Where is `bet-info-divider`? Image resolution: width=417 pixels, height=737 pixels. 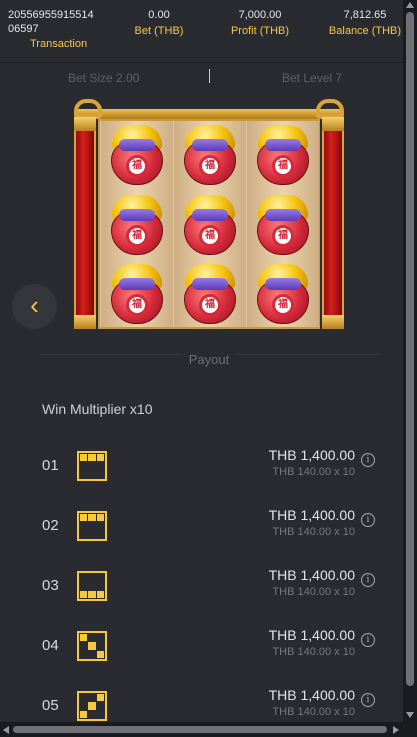
bet-info-divider is located at coordinates (209, 76).